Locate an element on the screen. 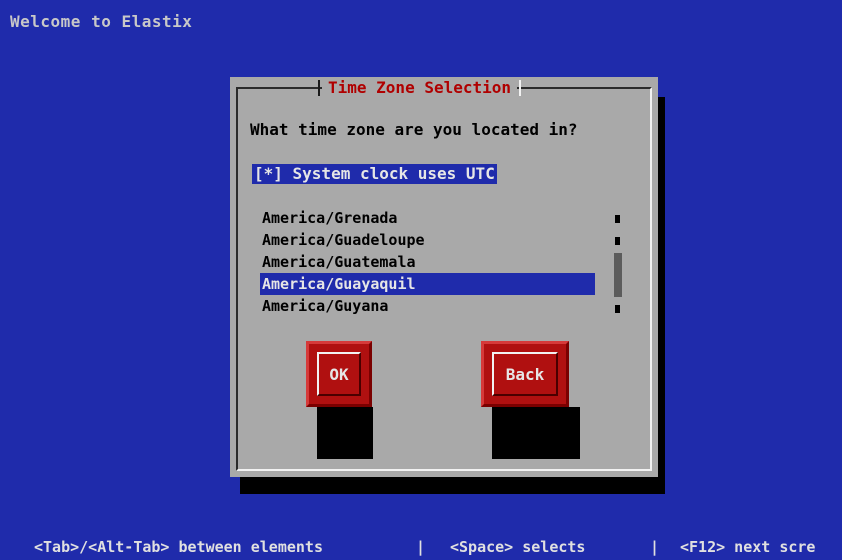 The height and width of the screenshot is (560, 842). hint-f12: <F12> next scre is located at coordinates (748, 547).